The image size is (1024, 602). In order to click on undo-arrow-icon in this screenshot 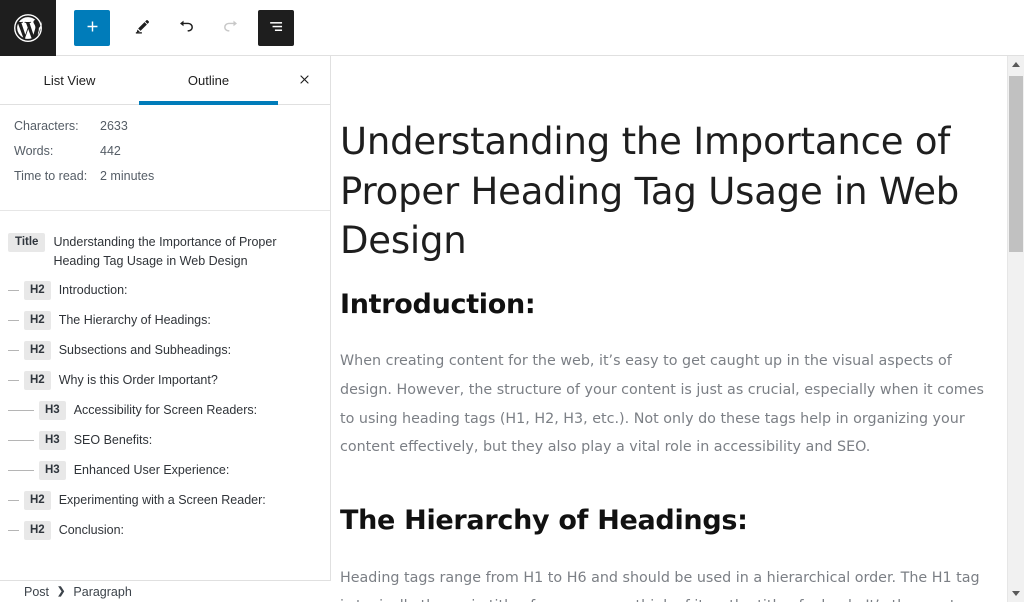, I will do `click(186, 28)`.